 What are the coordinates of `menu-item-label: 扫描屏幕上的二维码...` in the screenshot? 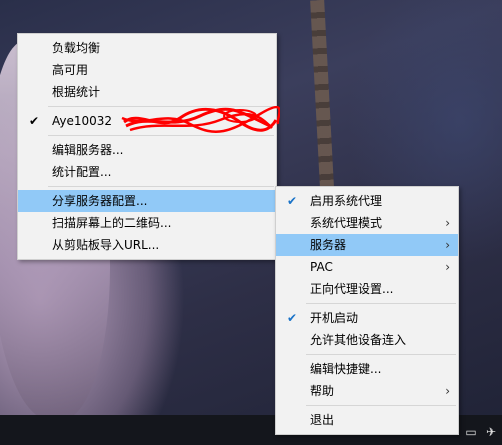 It's located at (112, 223).